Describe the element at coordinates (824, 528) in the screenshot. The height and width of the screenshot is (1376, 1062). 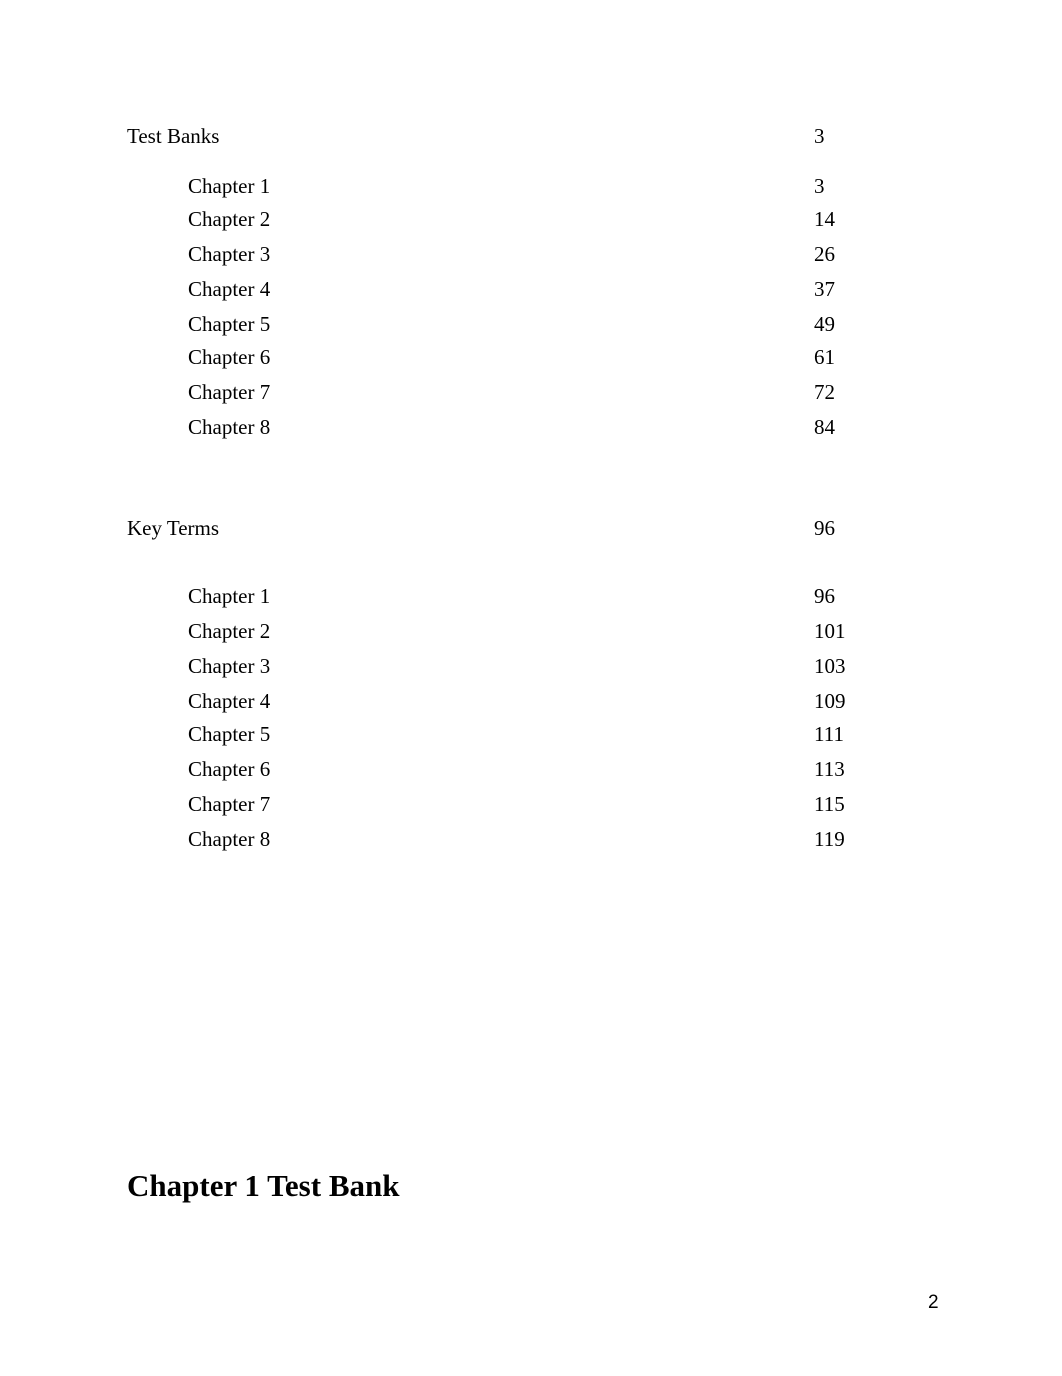
I see `toc-section-page: 96` at that location.